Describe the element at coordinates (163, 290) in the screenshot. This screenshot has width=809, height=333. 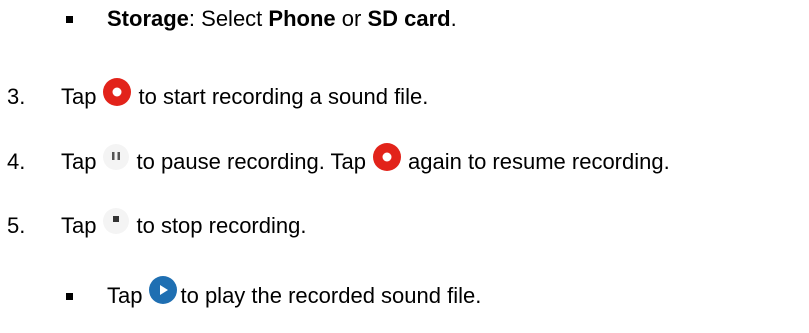
I see `play-icon` at that location.